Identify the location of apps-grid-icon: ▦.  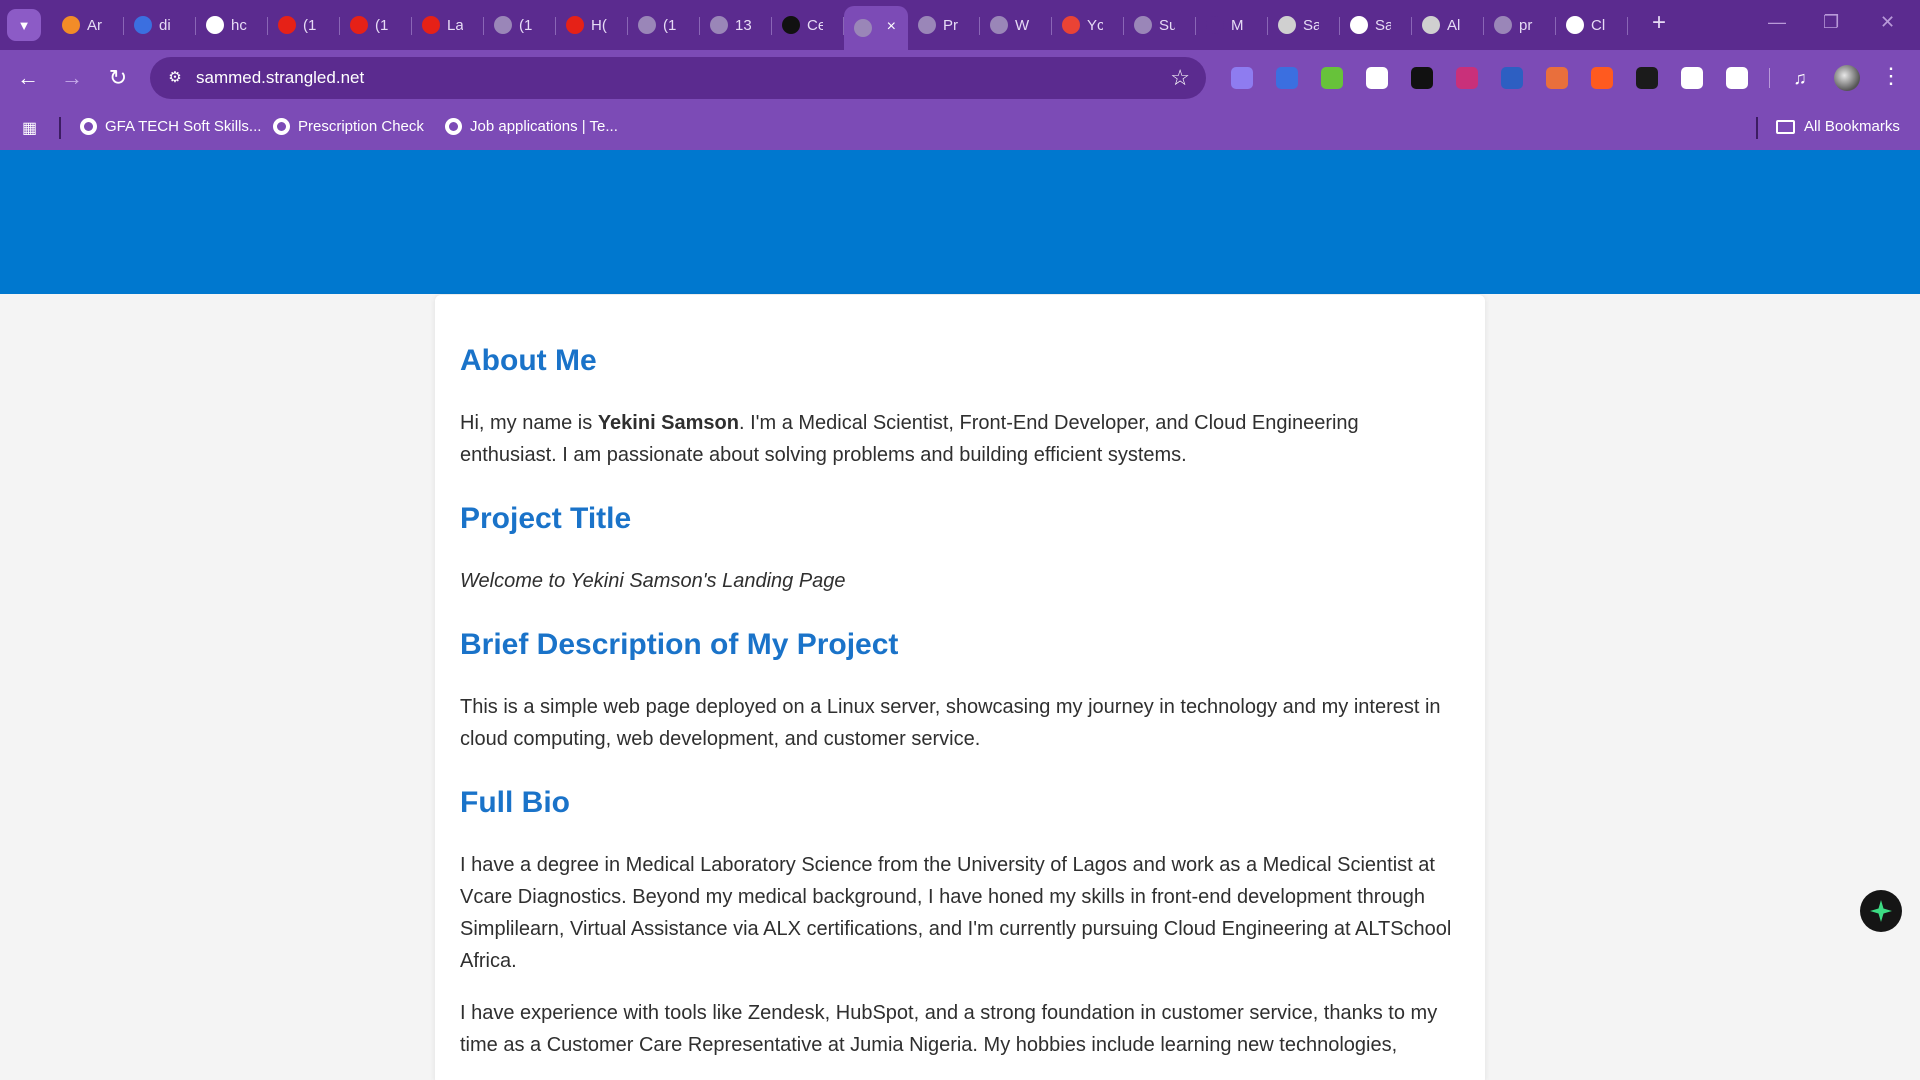
(32, 128).